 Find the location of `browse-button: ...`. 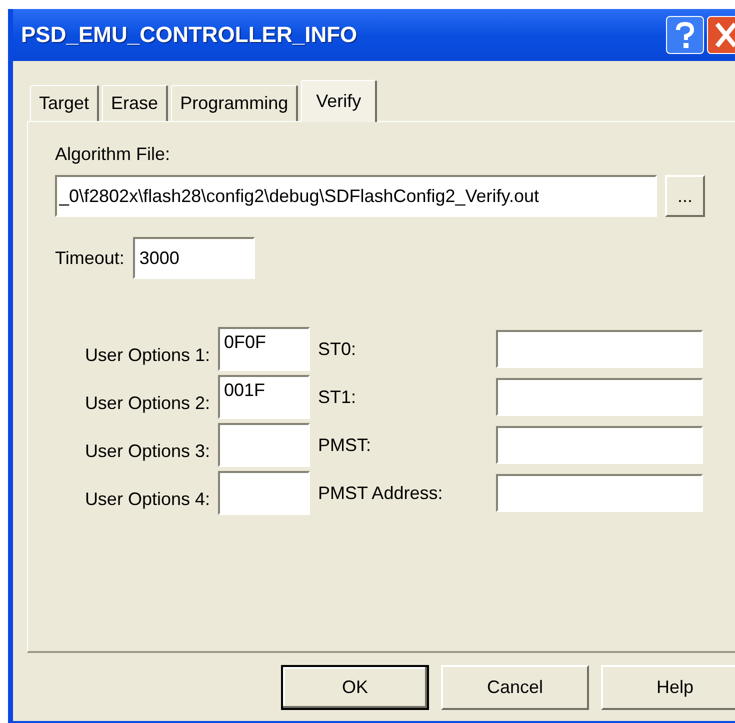

browse-button: ... is located at coordinates (685, 196).